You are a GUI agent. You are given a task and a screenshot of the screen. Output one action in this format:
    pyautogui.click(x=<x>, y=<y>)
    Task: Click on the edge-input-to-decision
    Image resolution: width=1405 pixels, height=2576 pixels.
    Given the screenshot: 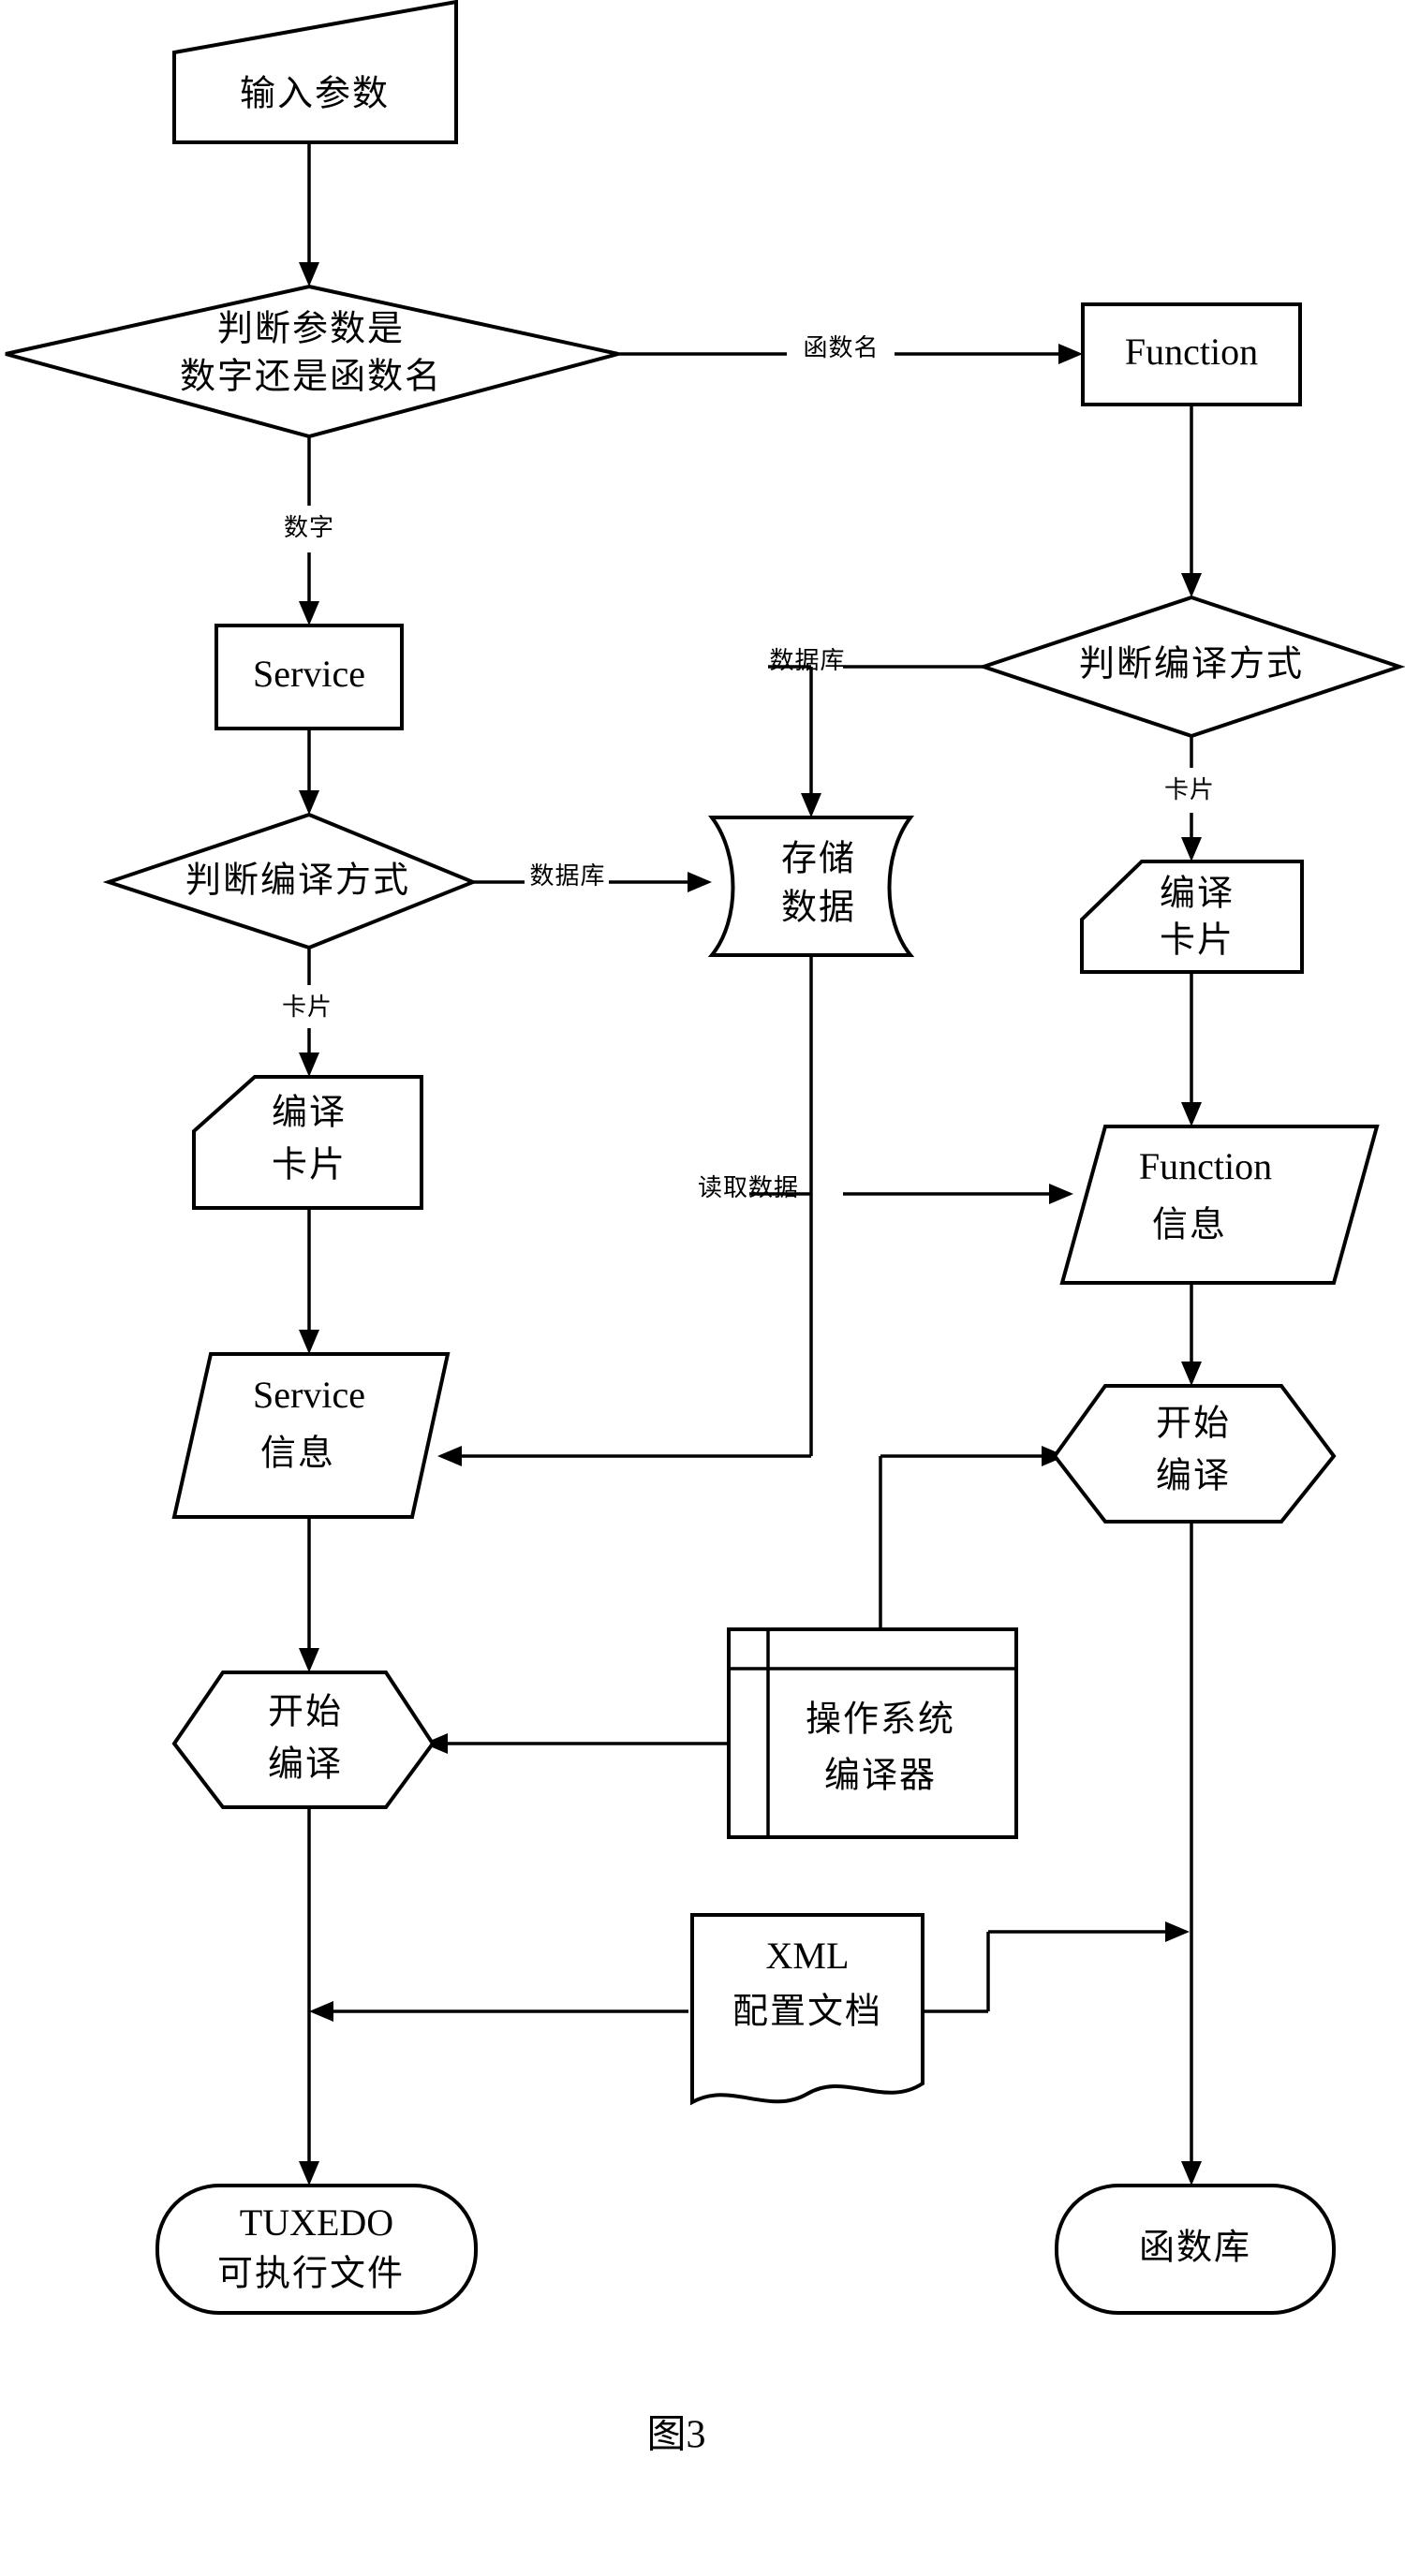 What is the action you would take?
    pyautogui.click(x=309, y=214)
    